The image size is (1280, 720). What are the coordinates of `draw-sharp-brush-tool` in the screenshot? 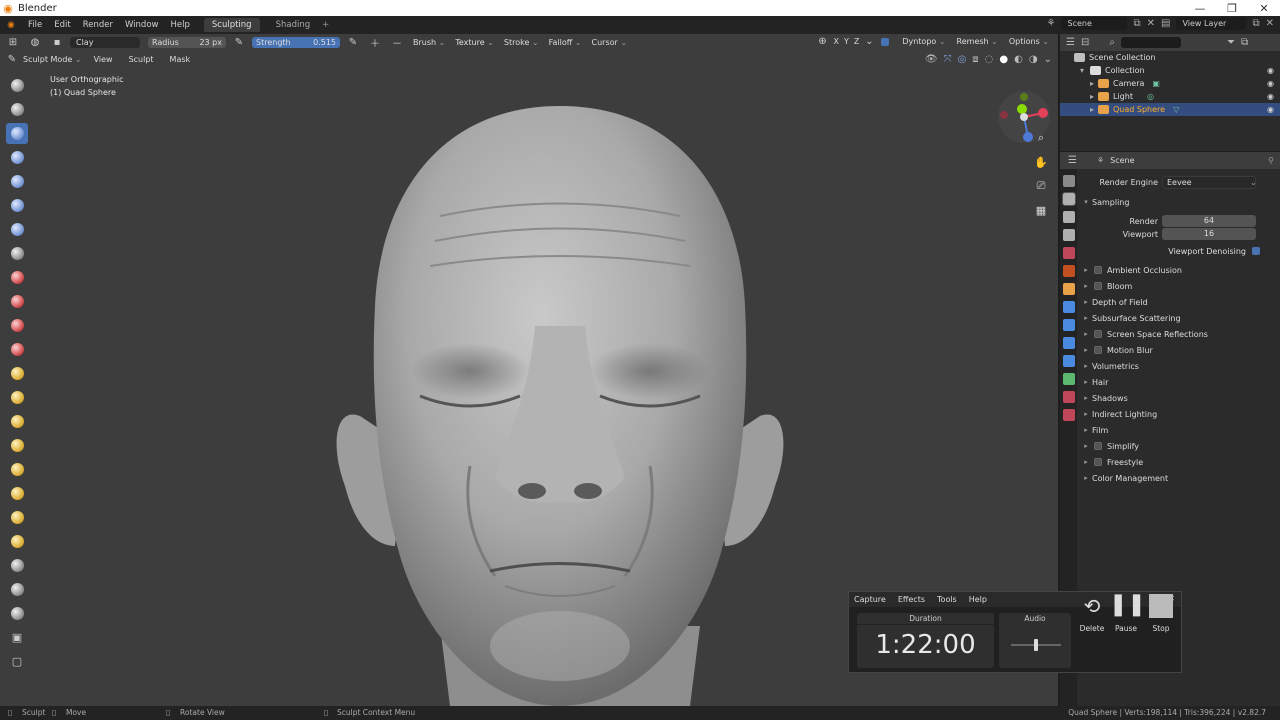 It's located at (17, 109).